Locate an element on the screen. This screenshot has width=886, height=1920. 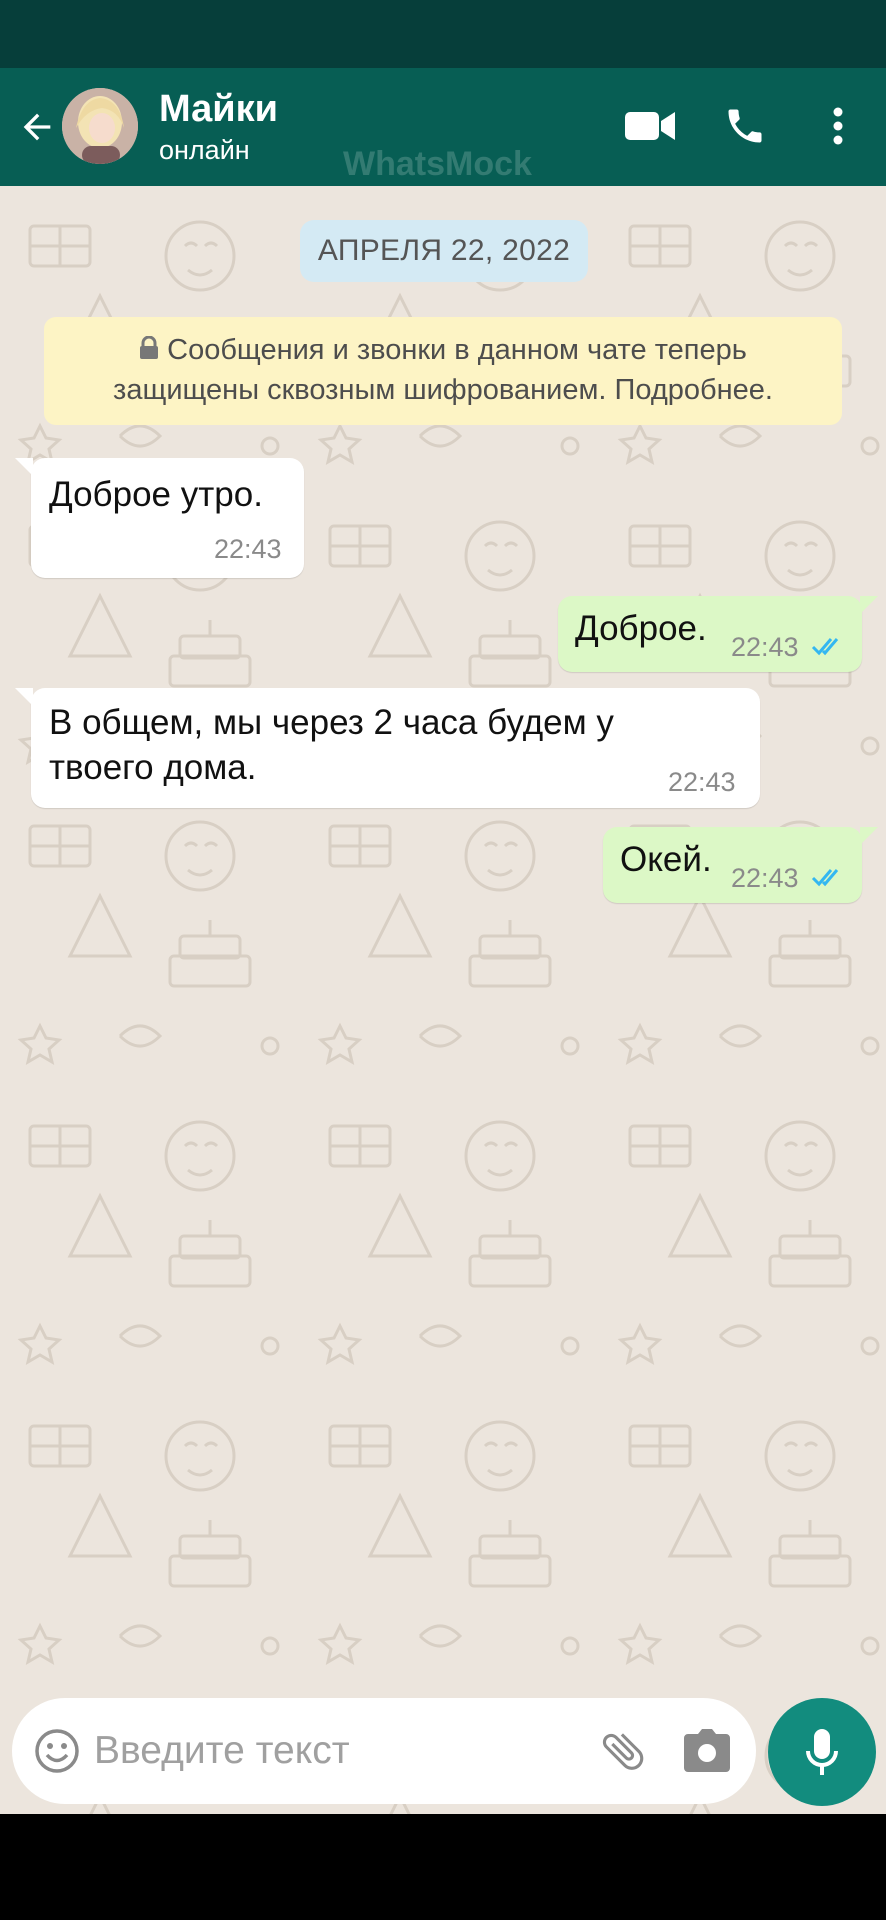
voice-message-button is located at coordinates (822, 1752).